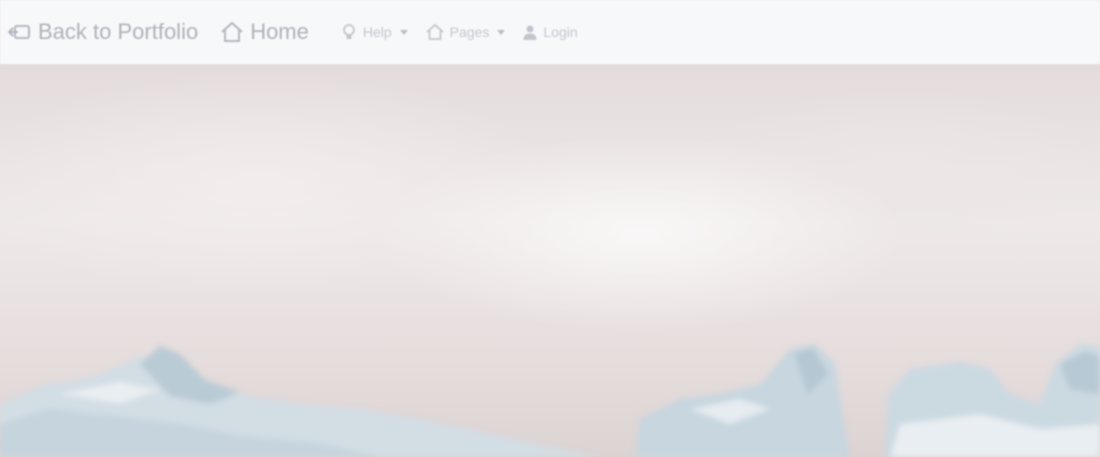 This screenshot has height=457, width=1100. Describe the element at coordinates (20, 32) in the screenshot. I see `back-arrow-icon` at that location.